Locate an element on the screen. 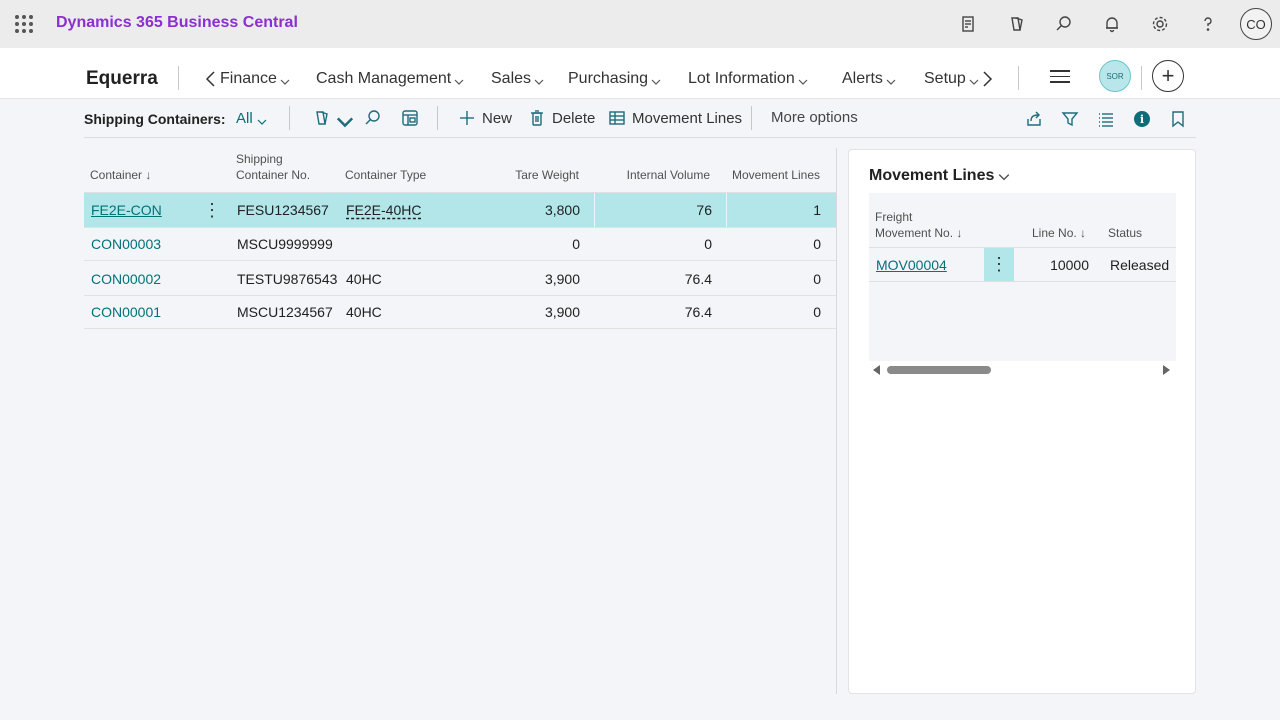  app-launcher-icon is located at coordinates (24, 24).